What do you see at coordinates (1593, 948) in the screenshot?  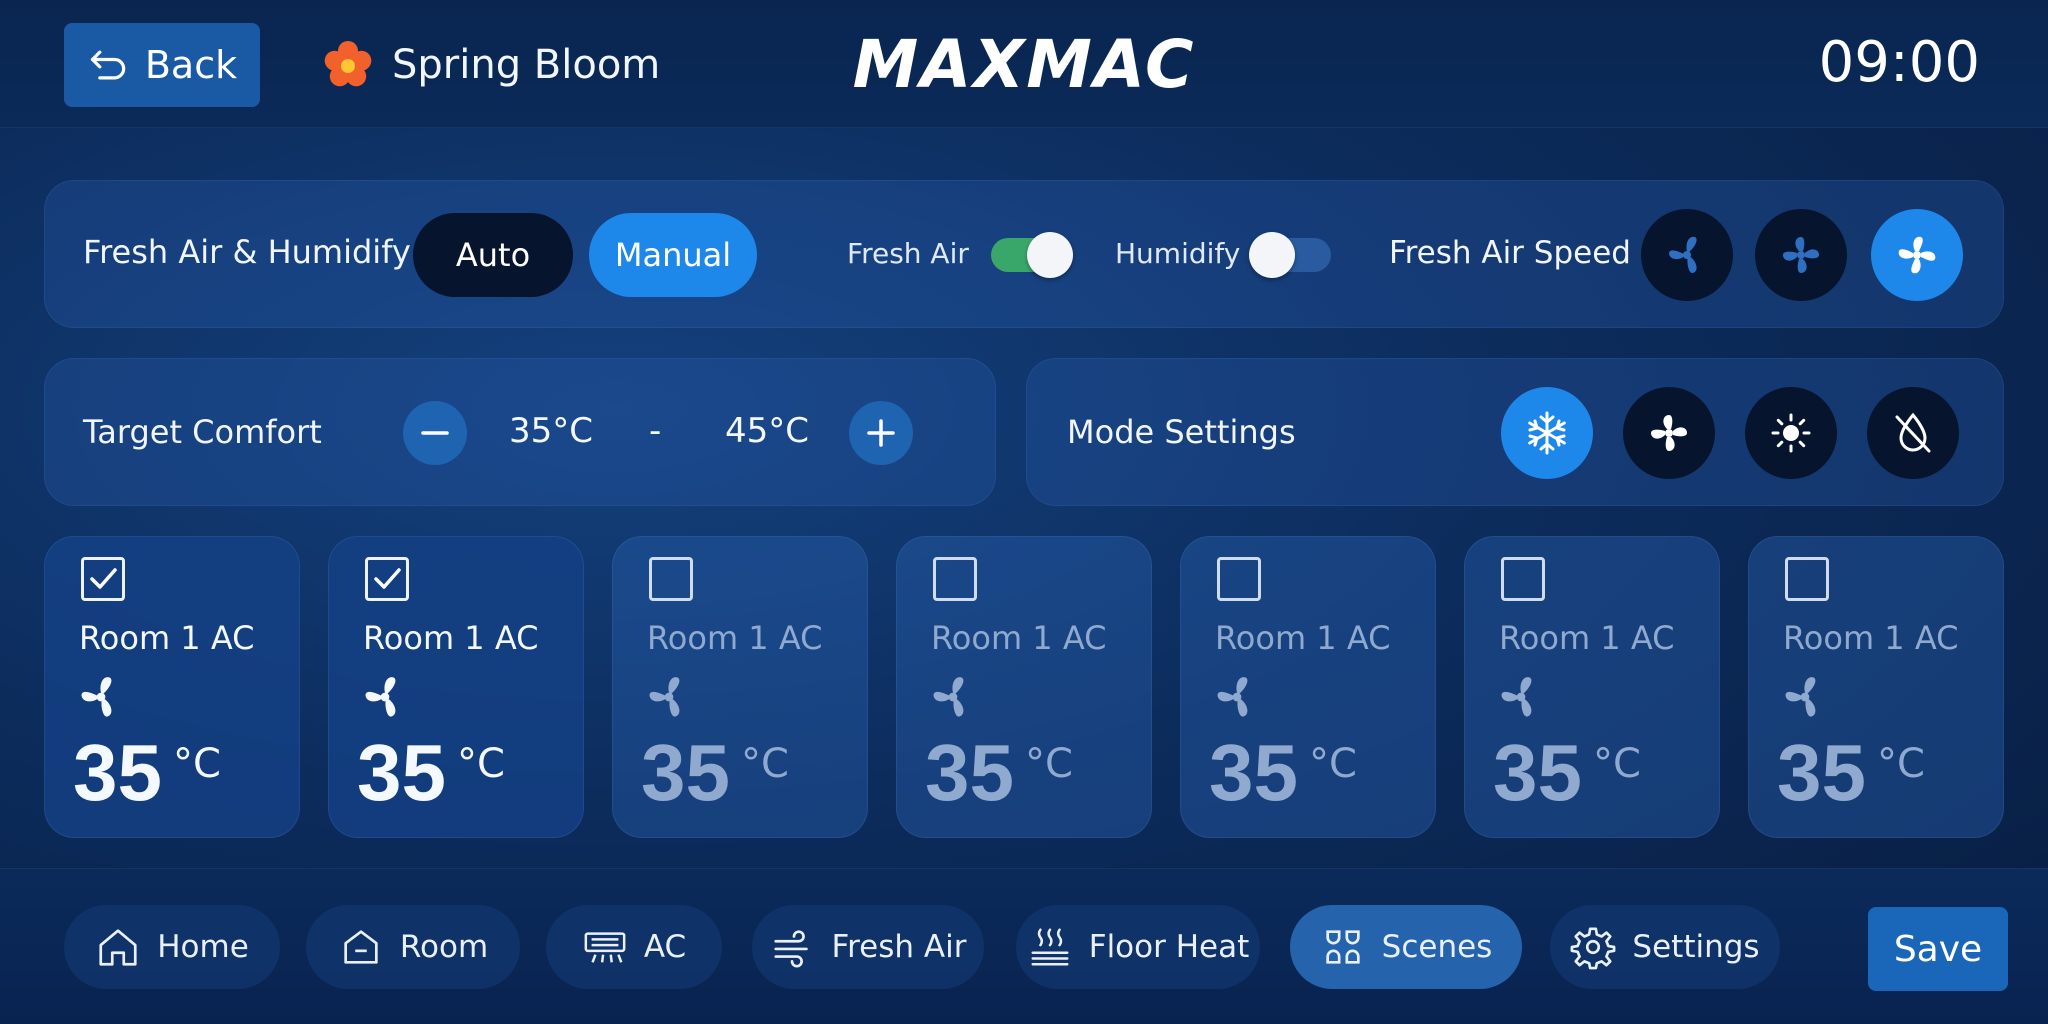 I see `gear-icon` at bounding box center [1593, 948].